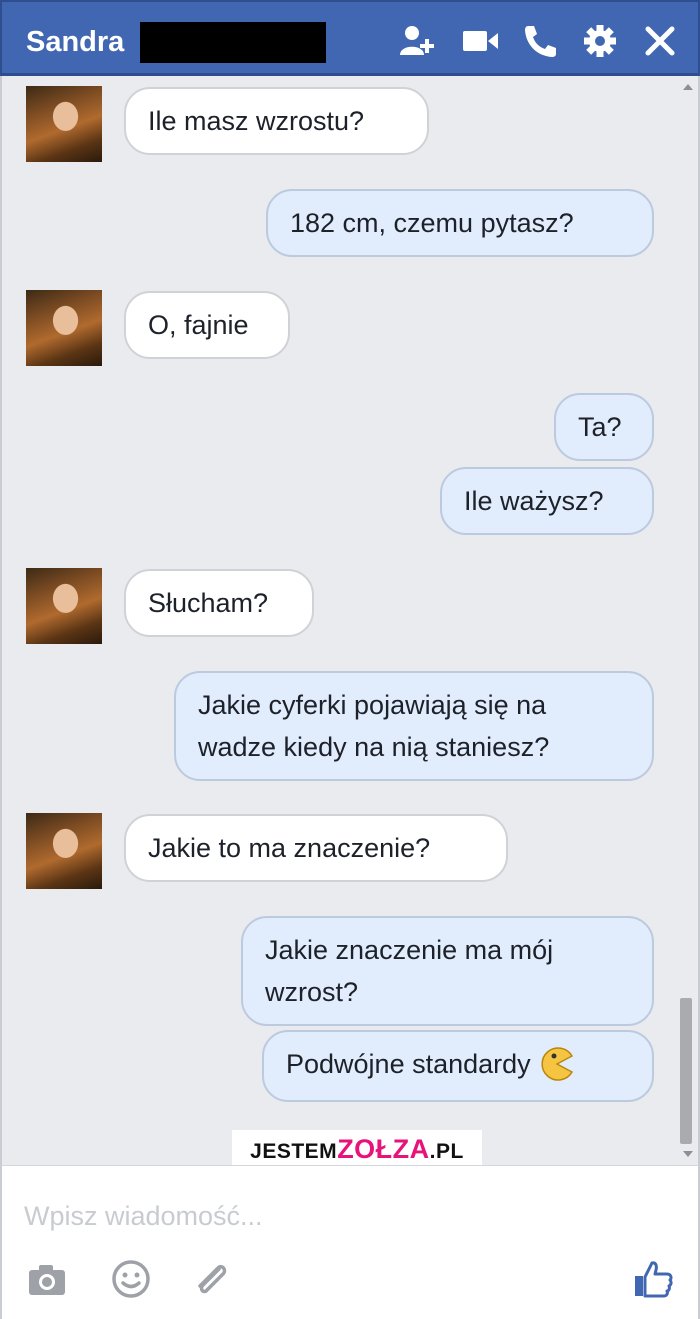 The width and height of the screenshot is (700, 1319). I want to click on scroll-up-arrow-icon, so click(688, 87).